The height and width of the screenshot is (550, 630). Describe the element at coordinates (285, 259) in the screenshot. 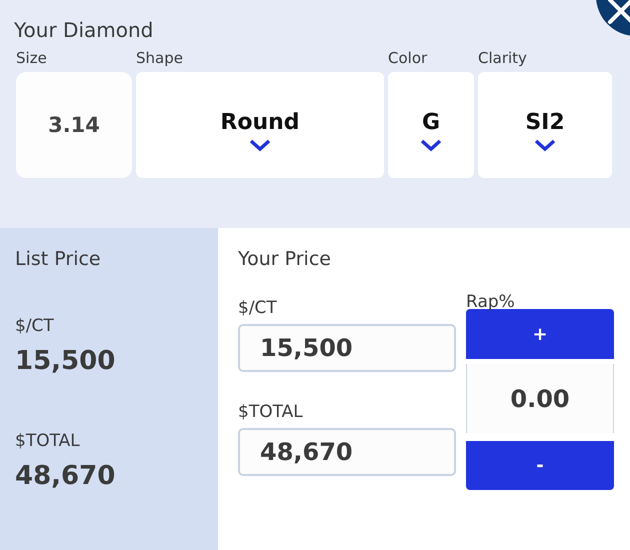

I see `your-price-title: Your Price` at that location.